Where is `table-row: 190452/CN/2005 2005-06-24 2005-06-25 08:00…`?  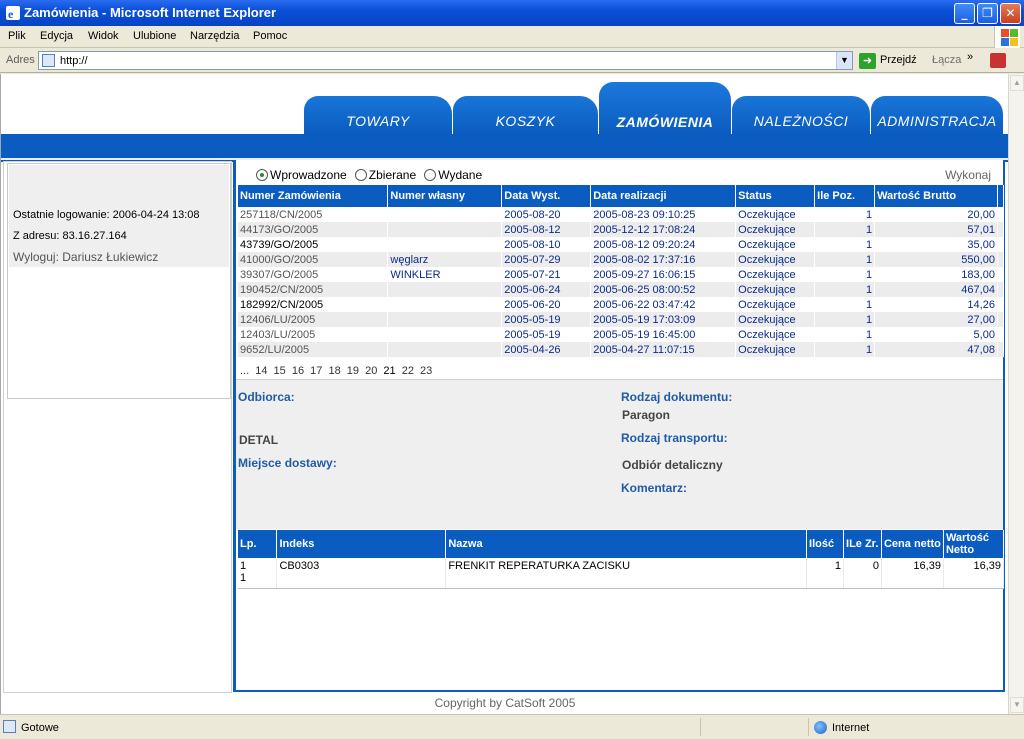
table-row: 190452/CN/2005 2005-06-24 2005-06-25 08:00… is located at coordinates (621, 289).